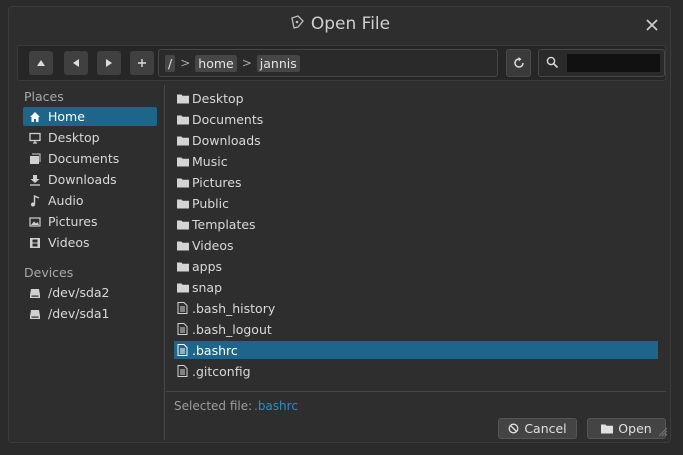  I want to click on list-item-selected: .bashrc, so click(416, 350).